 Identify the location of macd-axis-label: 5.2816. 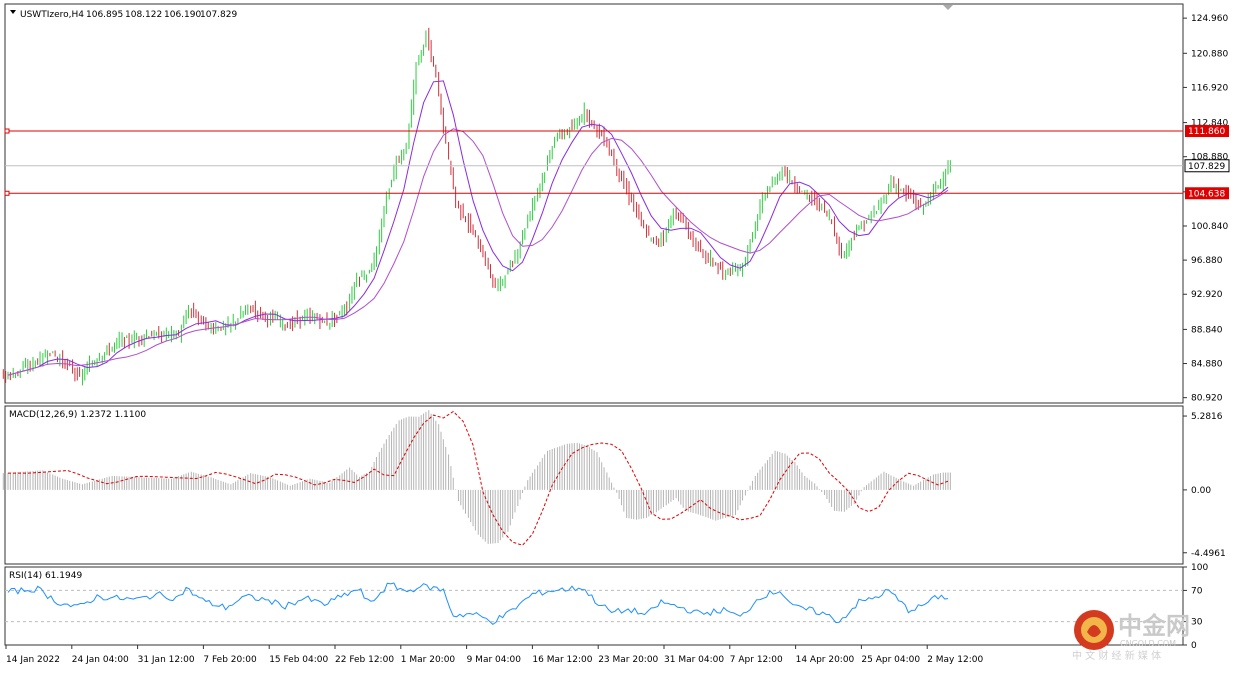
(1207, 417).